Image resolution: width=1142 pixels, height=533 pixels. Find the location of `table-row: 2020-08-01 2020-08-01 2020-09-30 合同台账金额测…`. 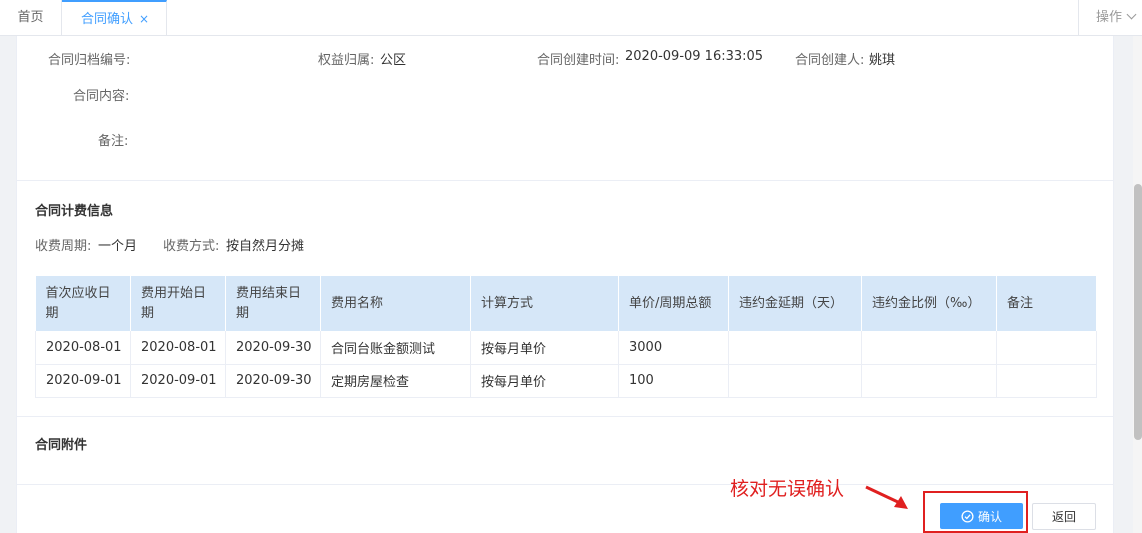

table-row: 2020-08-01 2020-08-01 2020-09-30 合同台账金额测… is located at coordinates (566, 348).